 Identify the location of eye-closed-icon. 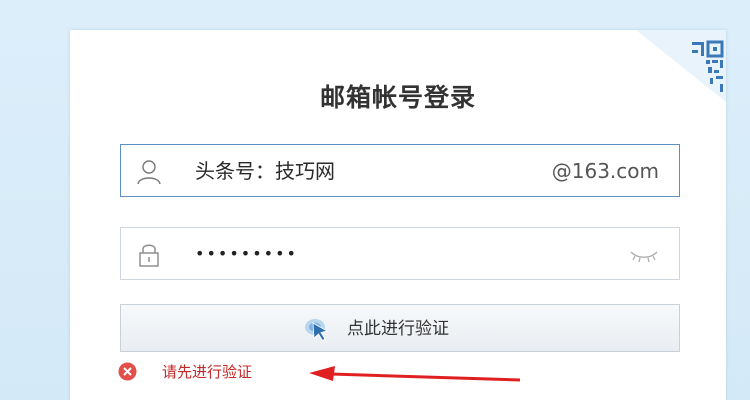
(644, 255).